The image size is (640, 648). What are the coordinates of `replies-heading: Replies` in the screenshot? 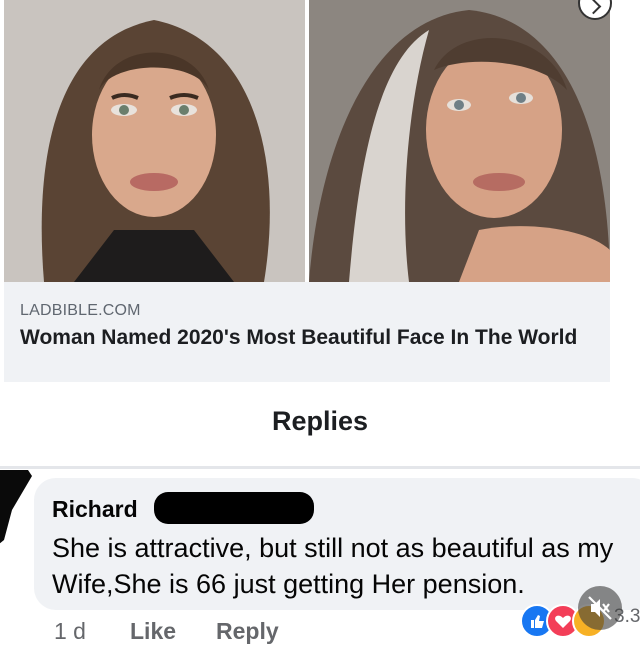 It's located at (320, 421).